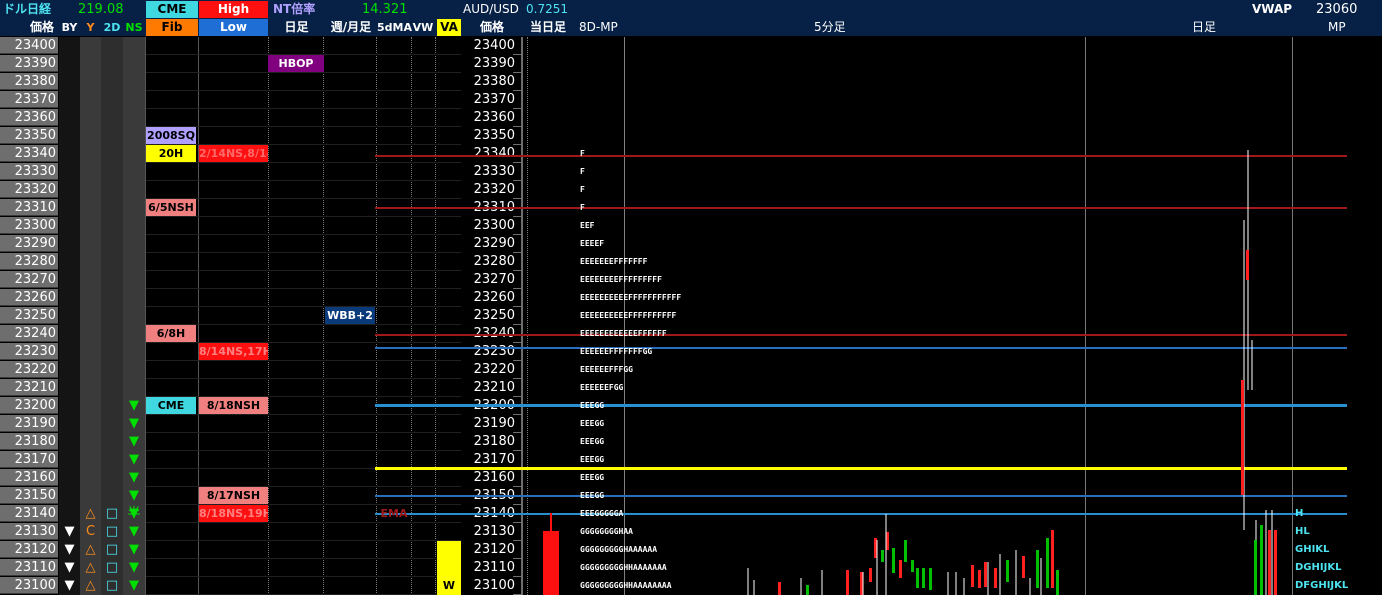 Image resolution: width=1382 pixels, height=595 pixels. Describe the element at coordinates (547, 9) in the screenshot. I see `audusd-value: 0.7251` at that location.